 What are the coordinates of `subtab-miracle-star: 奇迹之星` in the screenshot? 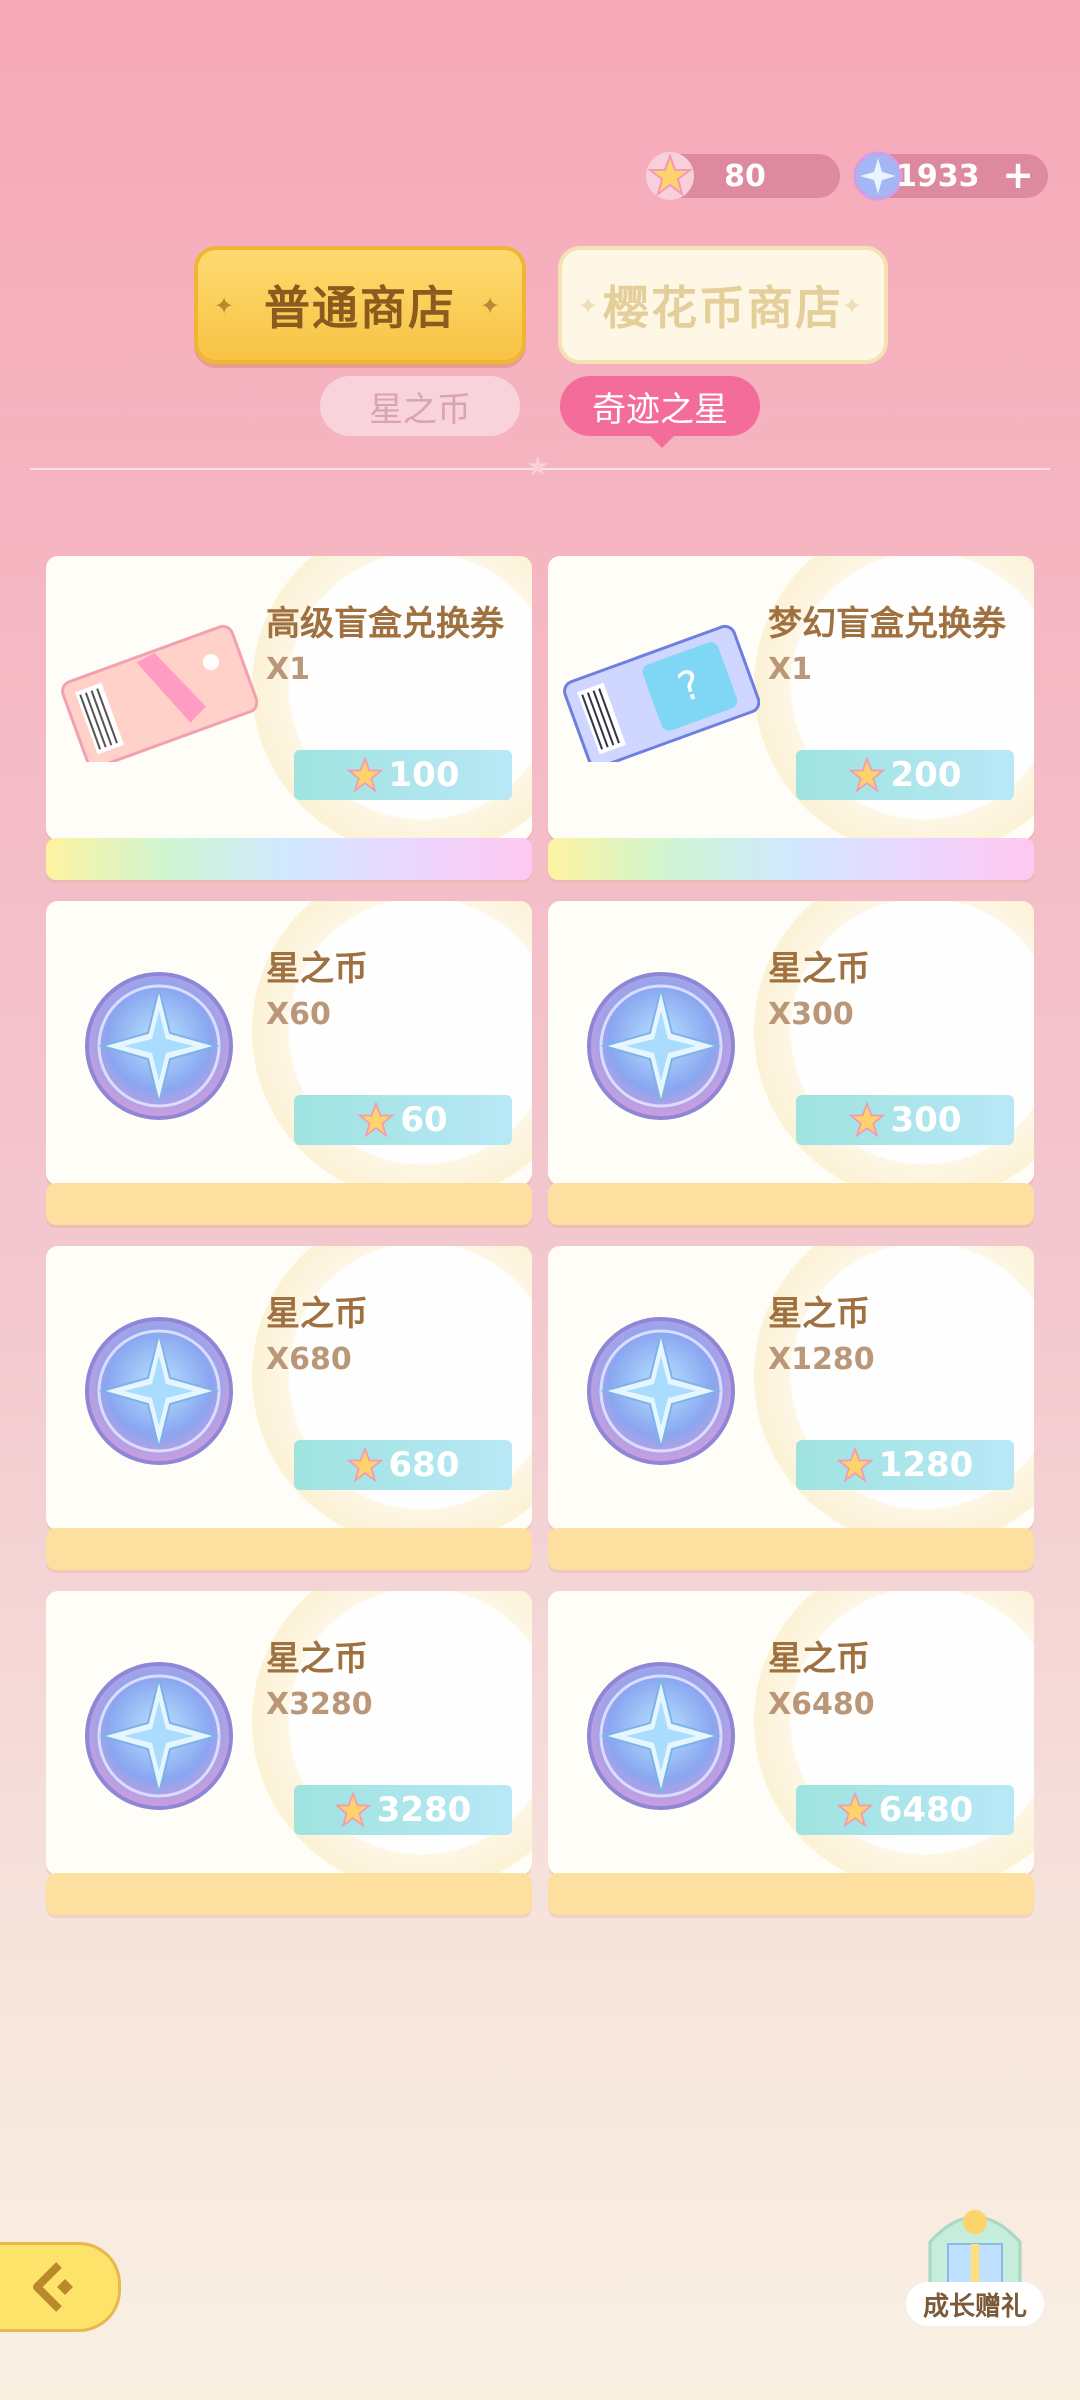 It's located at (660, 412).